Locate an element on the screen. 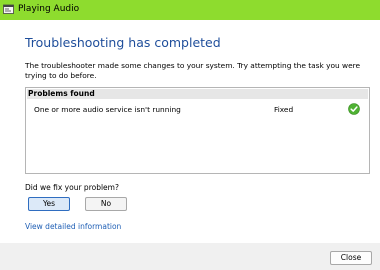  window-title: Playing Audio is located at coordinates (49, 9).